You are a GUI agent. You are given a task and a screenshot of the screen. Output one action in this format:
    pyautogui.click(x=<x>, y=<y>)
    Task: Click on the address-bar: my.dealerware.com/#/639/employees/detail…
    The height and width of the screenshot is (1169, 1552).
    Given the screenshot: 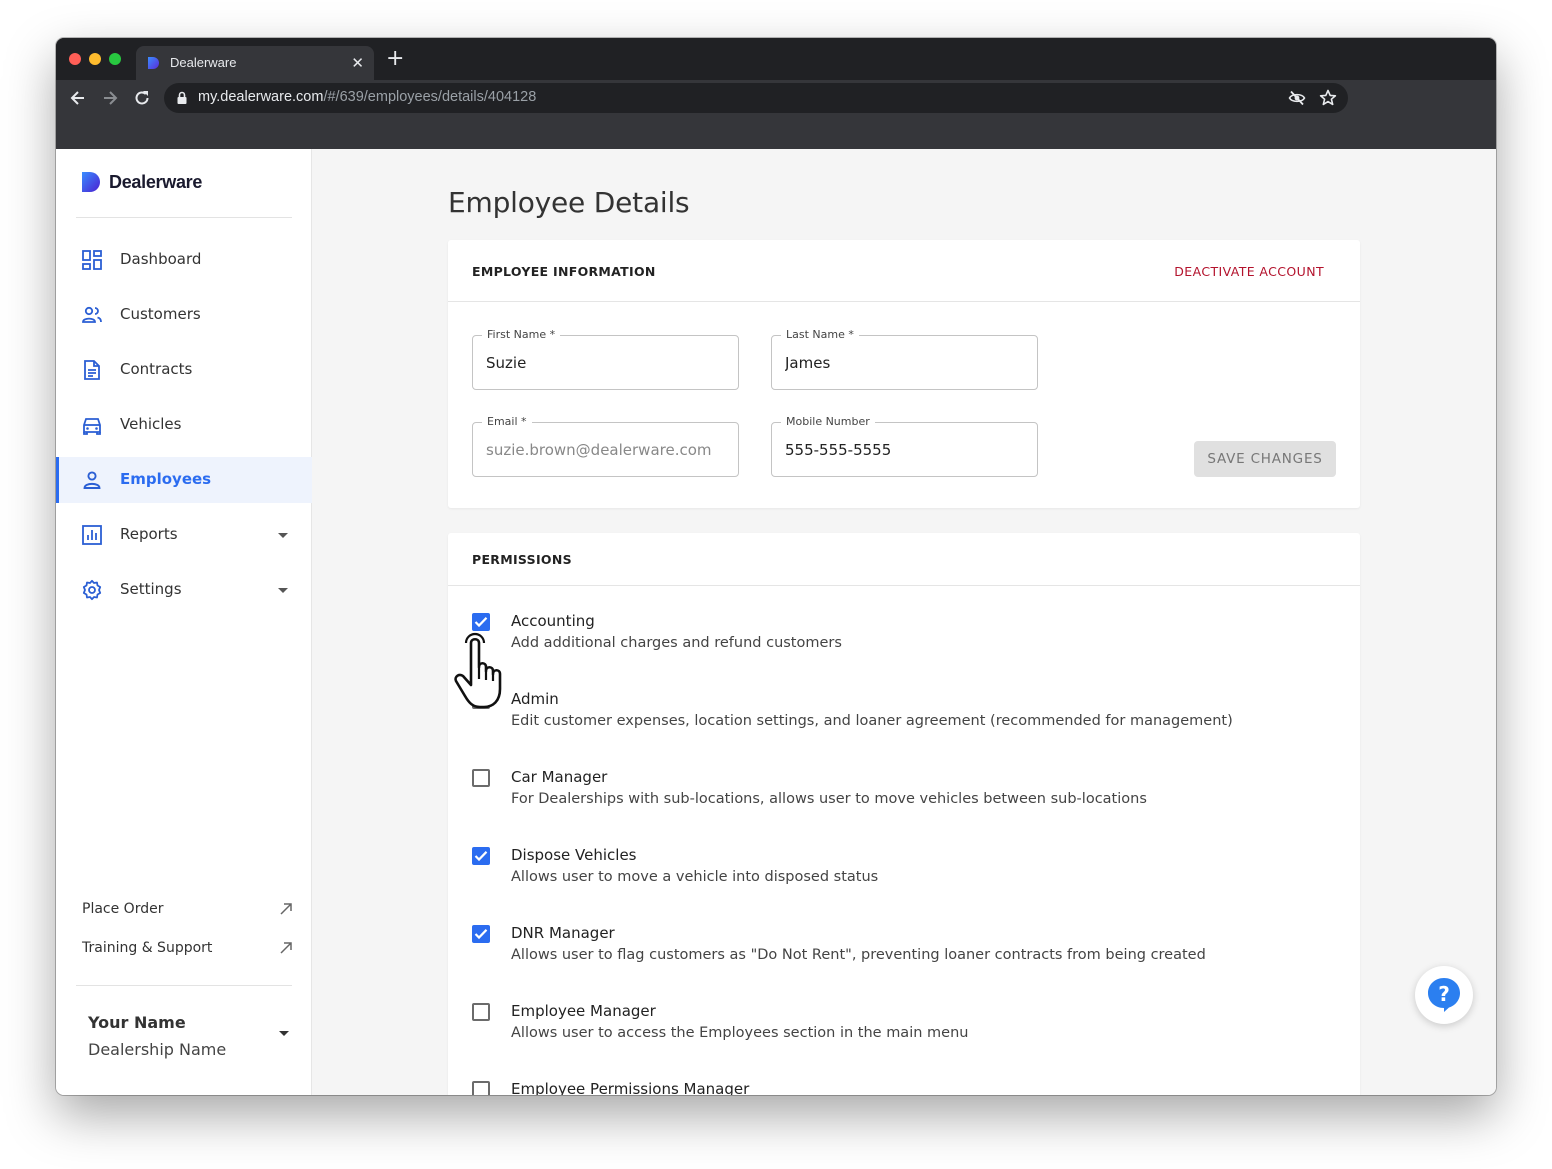 What is the action you would take?
    pyautogui.click(x=756, y=98)
    